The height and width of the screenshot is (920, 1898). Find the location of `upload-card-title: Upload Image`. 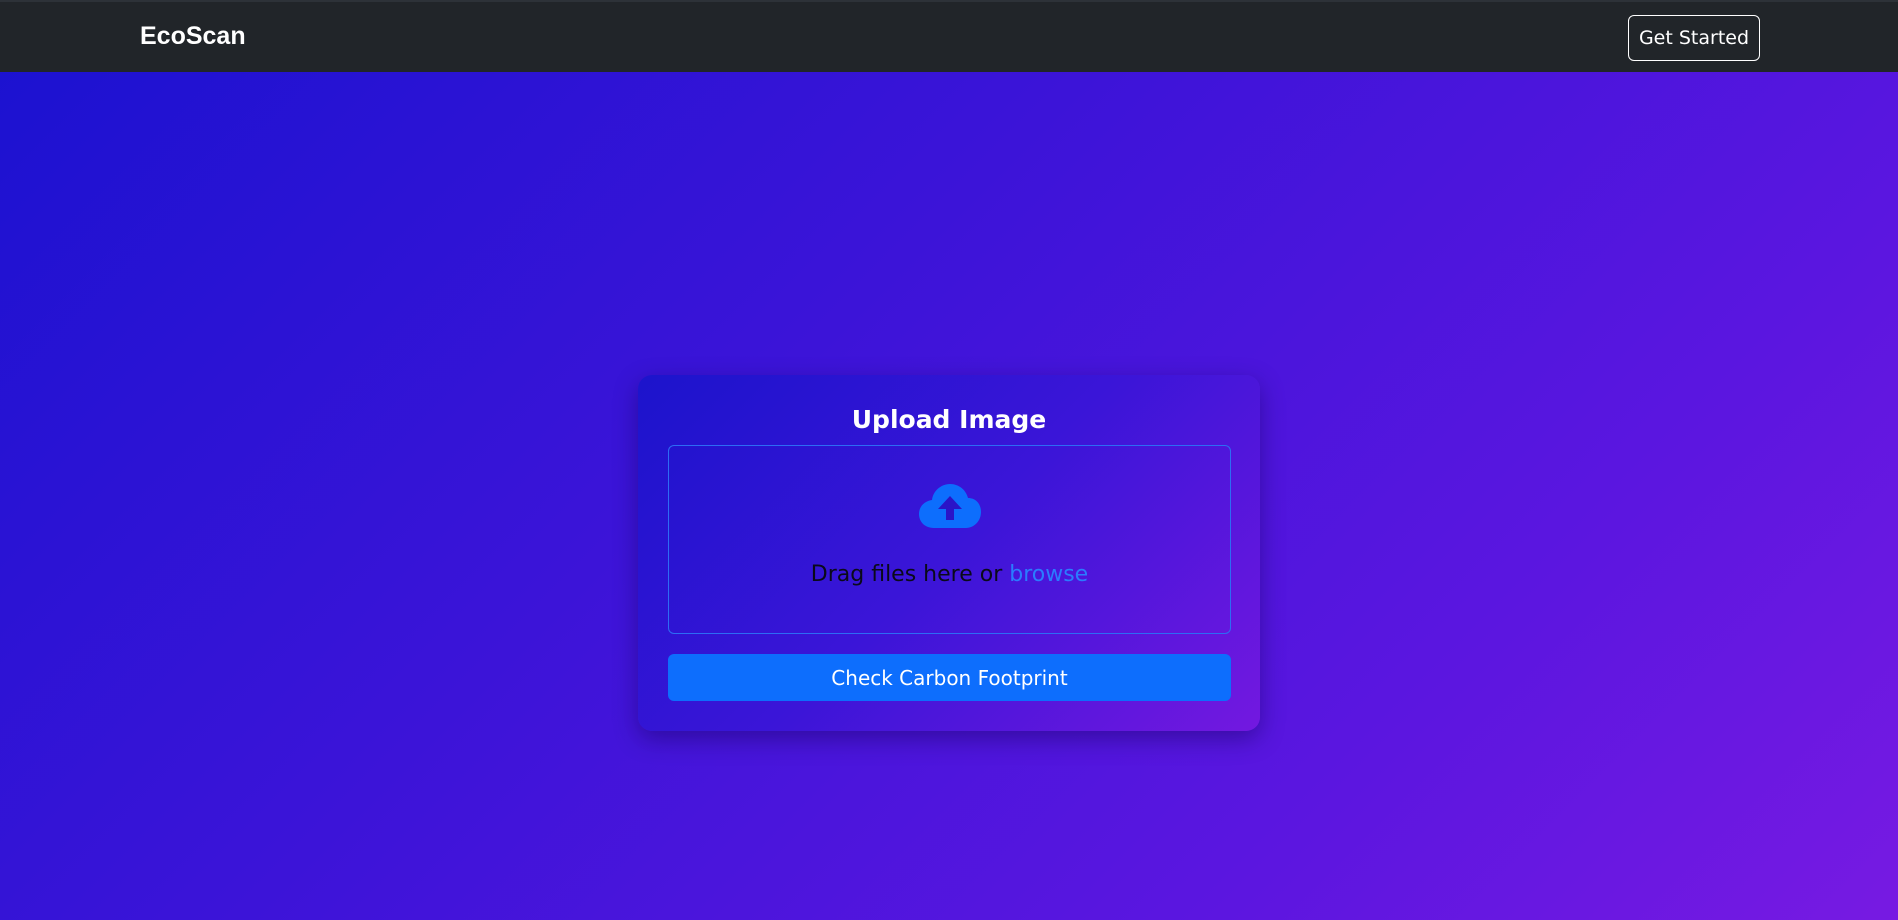

upload-card-title: Upload Image is located at coordinates (949, 419).